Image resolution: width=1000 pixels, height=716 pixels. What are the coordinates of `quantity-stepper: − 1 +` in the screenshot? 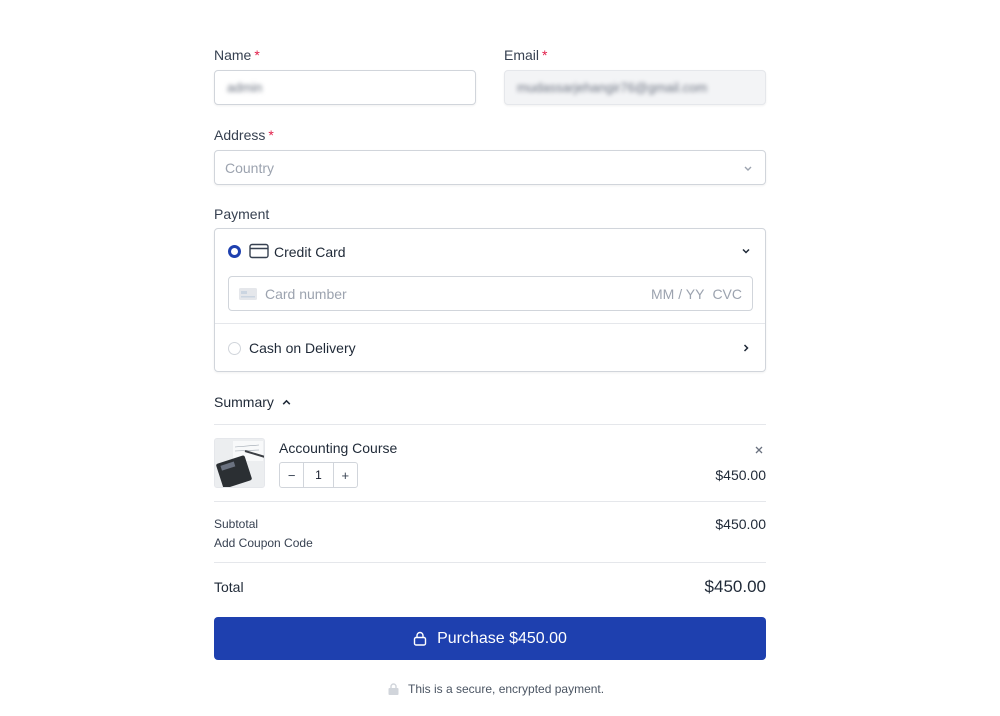 It's located at (318, 475).